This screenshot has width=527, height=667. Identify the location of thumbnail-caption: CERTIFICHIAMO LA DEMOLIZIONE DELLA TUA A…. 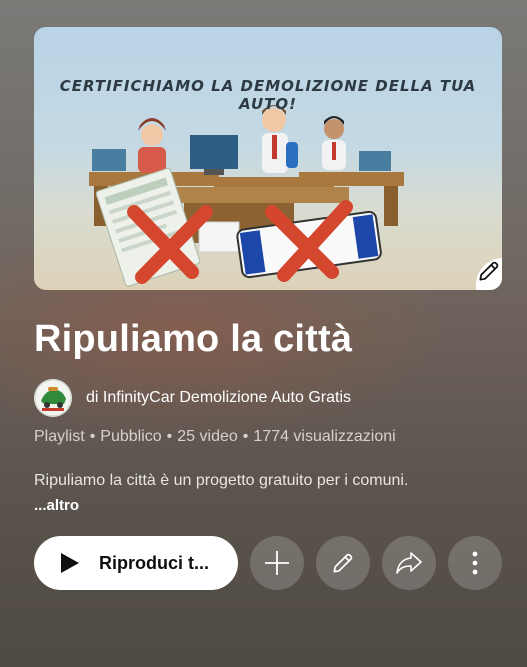
(268, 95).